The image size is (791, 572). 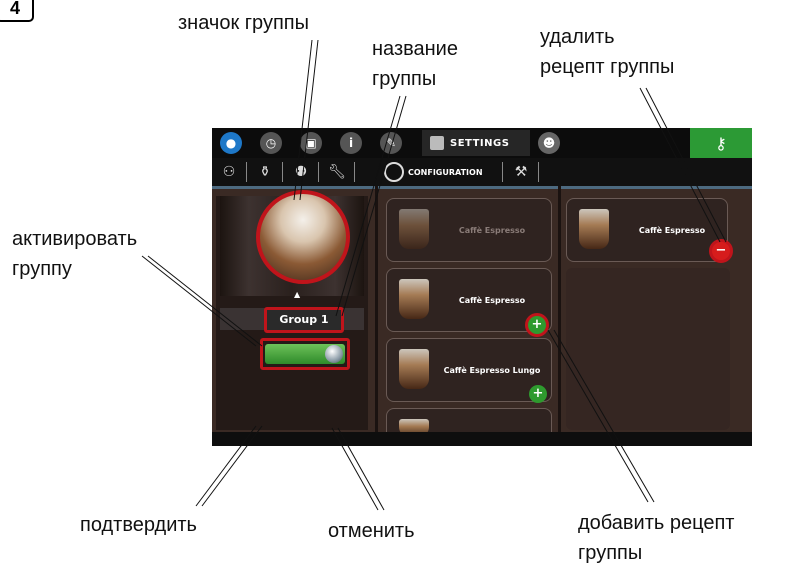 I want to click on leader-add-recipe, so click(x=598, y=416).